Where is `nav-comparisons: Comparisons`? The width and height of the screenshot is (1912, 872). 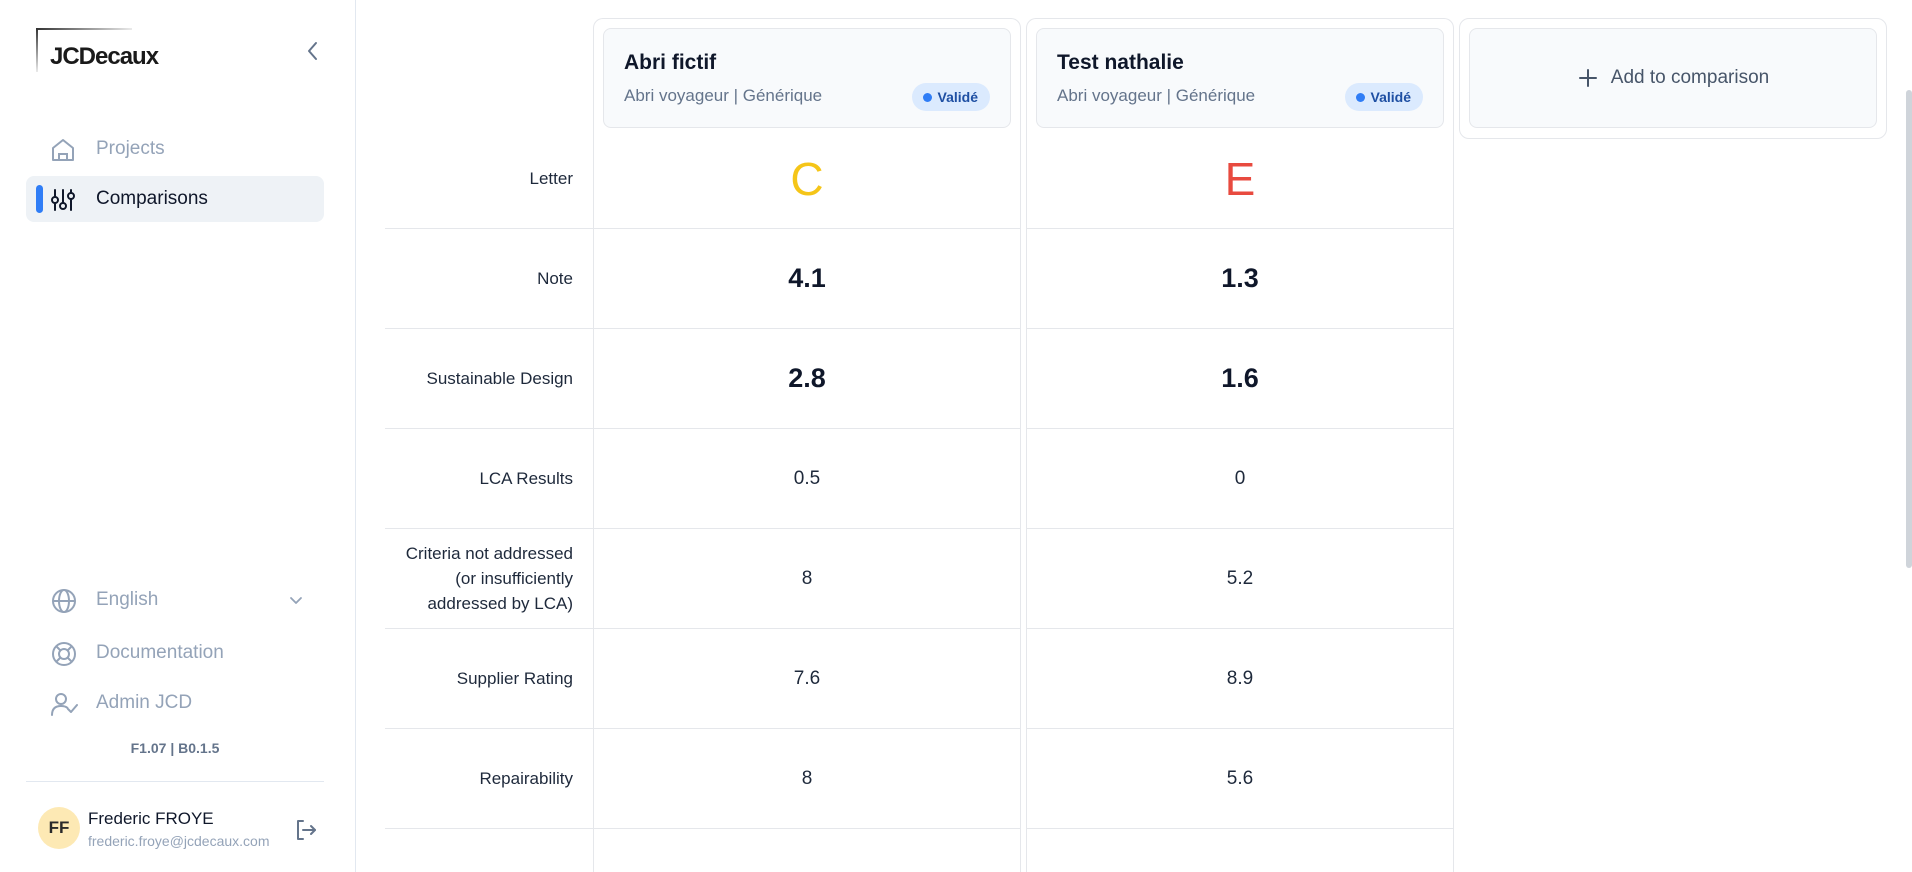
nav-comparisons: Comparisons is located at coordinates (175, 199).